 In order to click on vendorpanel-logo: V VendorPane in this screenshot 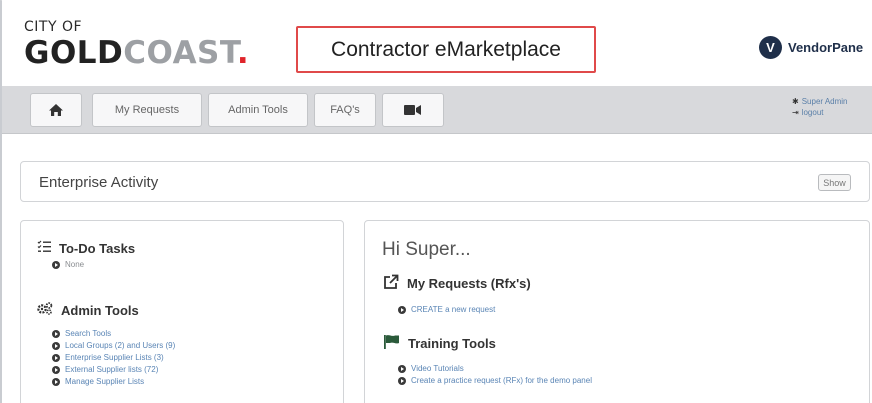, I will do `click(811, 47)`.